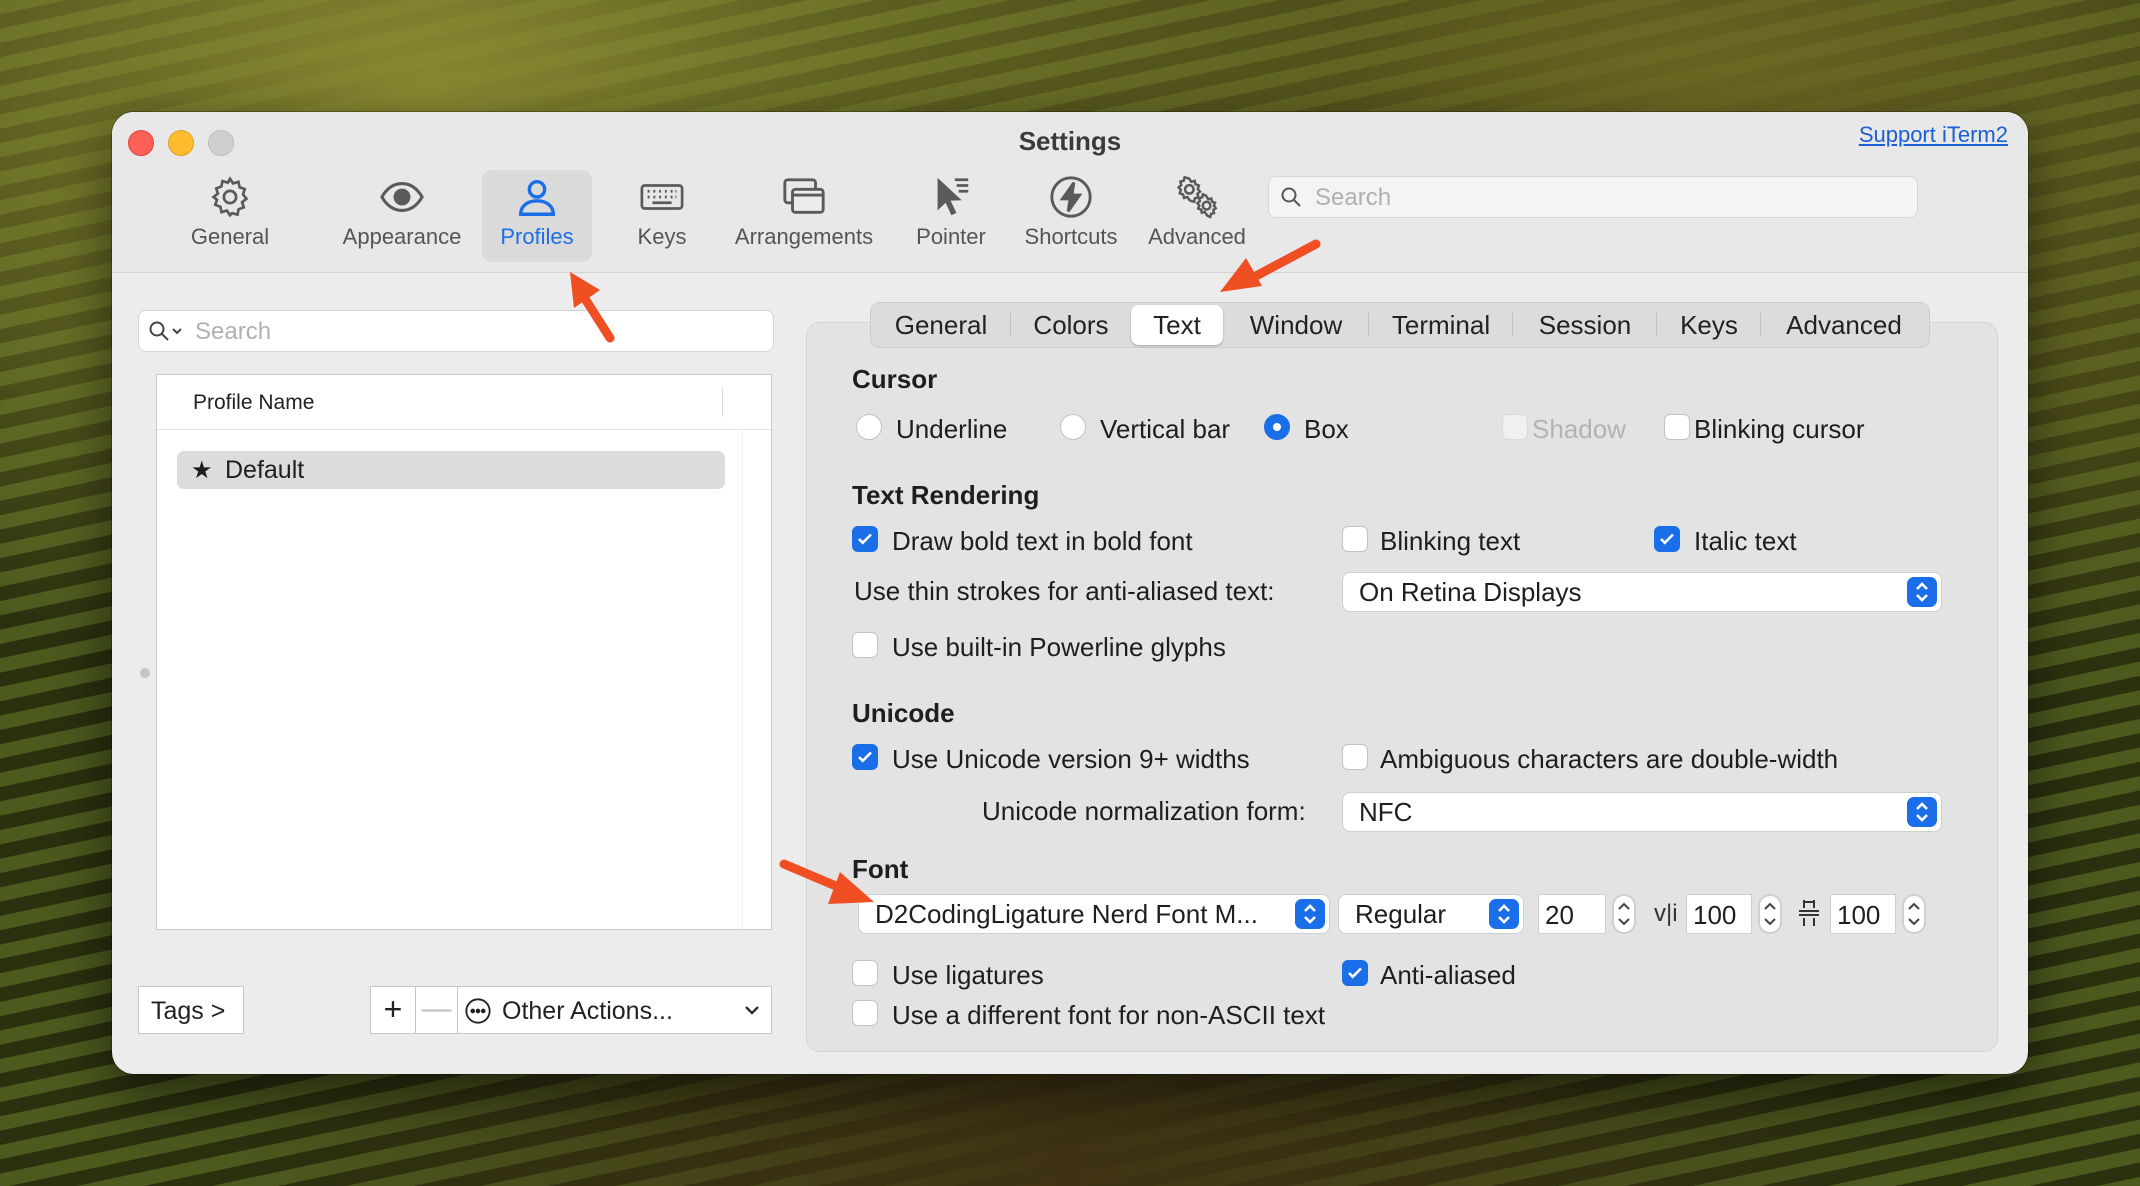 This screenshot has height=1186, width=2140. What do you see at coordinates (1745, 541) in the screenshot?
I see `checkbox-label: Italic text` at bounding box center [1745, 541].